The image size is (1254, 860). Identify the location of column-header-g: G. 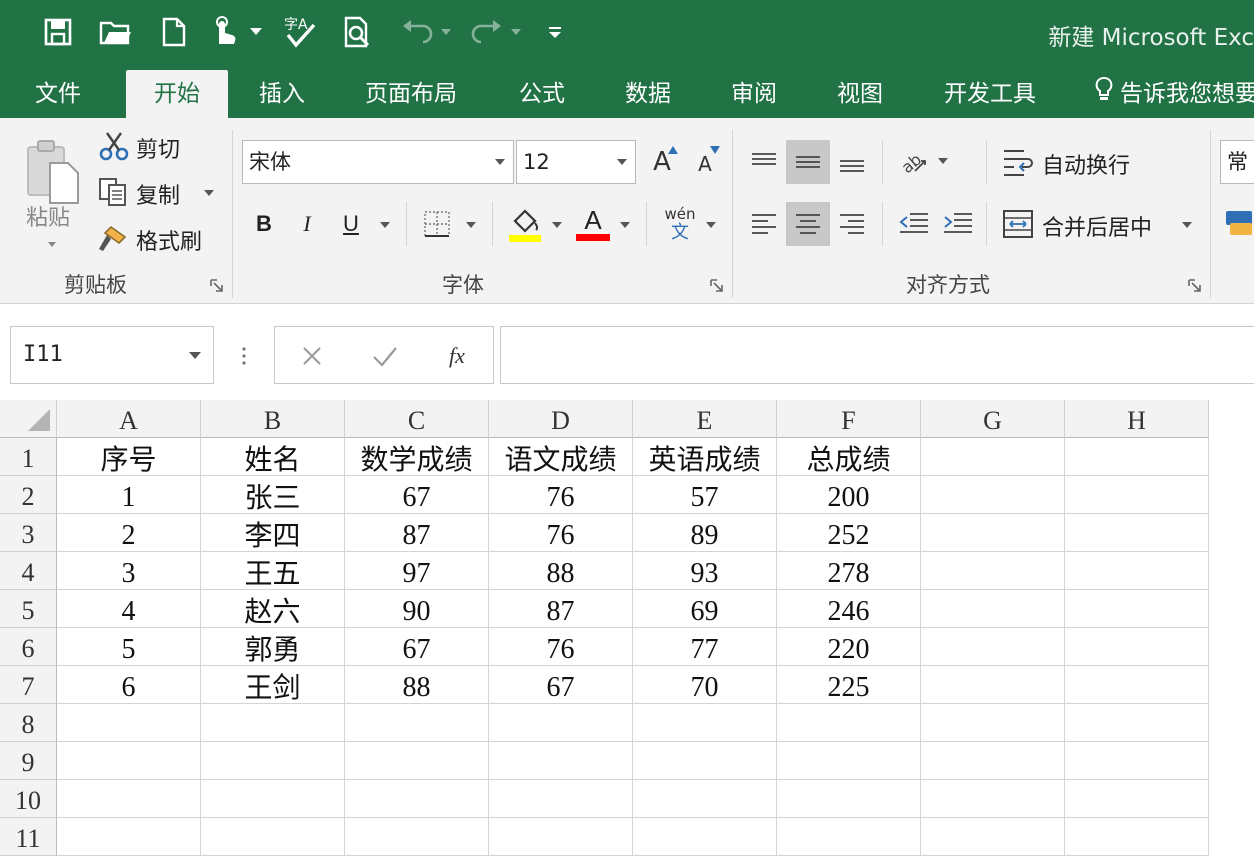
(993, 419).